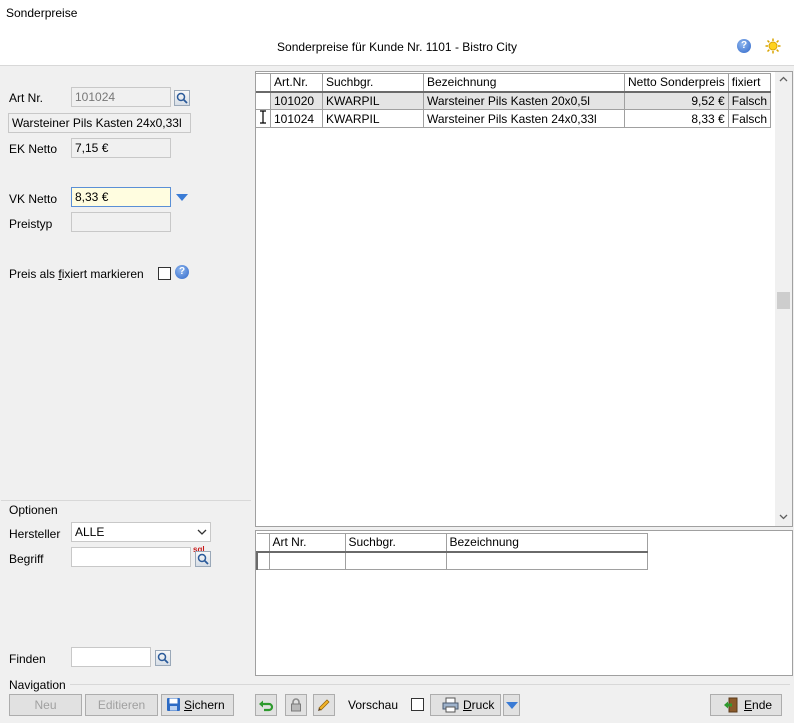 This screenshot has height=723, width=794. Describe the element at coordinates (121, 222) in the screenshot. I see `preistyp-field` at that location.